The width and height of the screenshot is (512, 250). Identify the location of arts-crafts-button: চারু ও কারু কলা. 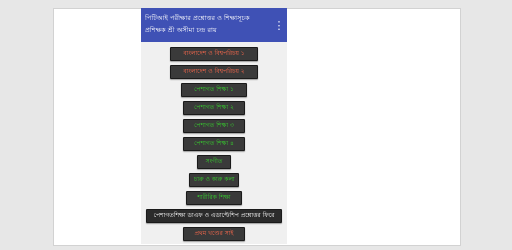
(214, 180).